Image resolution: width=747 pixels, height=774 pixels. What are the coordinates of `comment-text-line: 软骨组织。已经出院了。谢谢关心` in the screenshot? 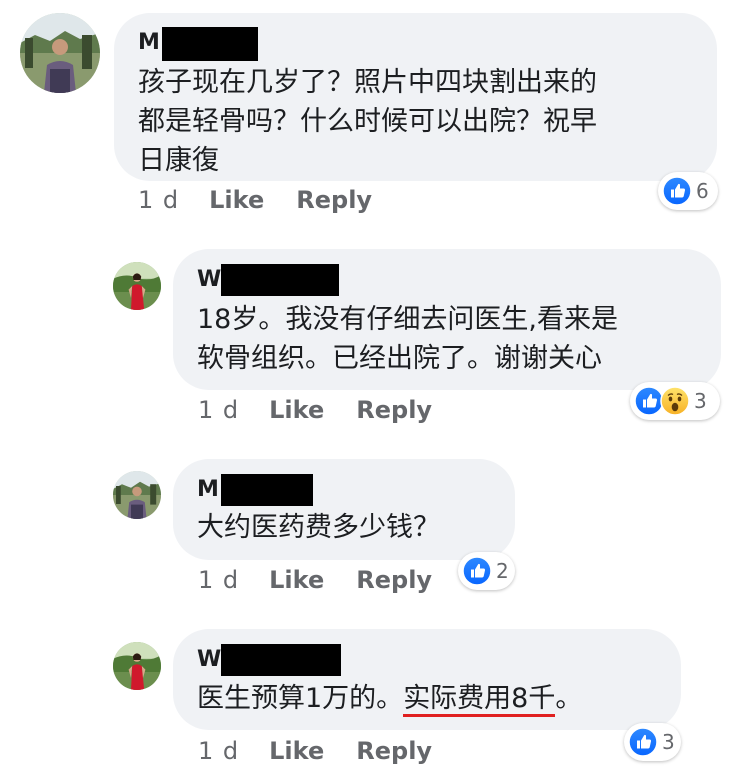 It's located at (399, 358).